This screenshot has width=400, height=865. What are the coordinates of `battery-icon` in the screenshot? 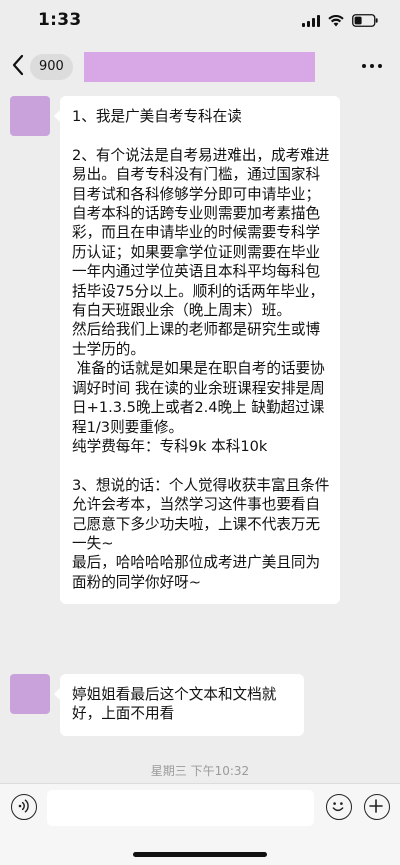 It's located at (365, 20).